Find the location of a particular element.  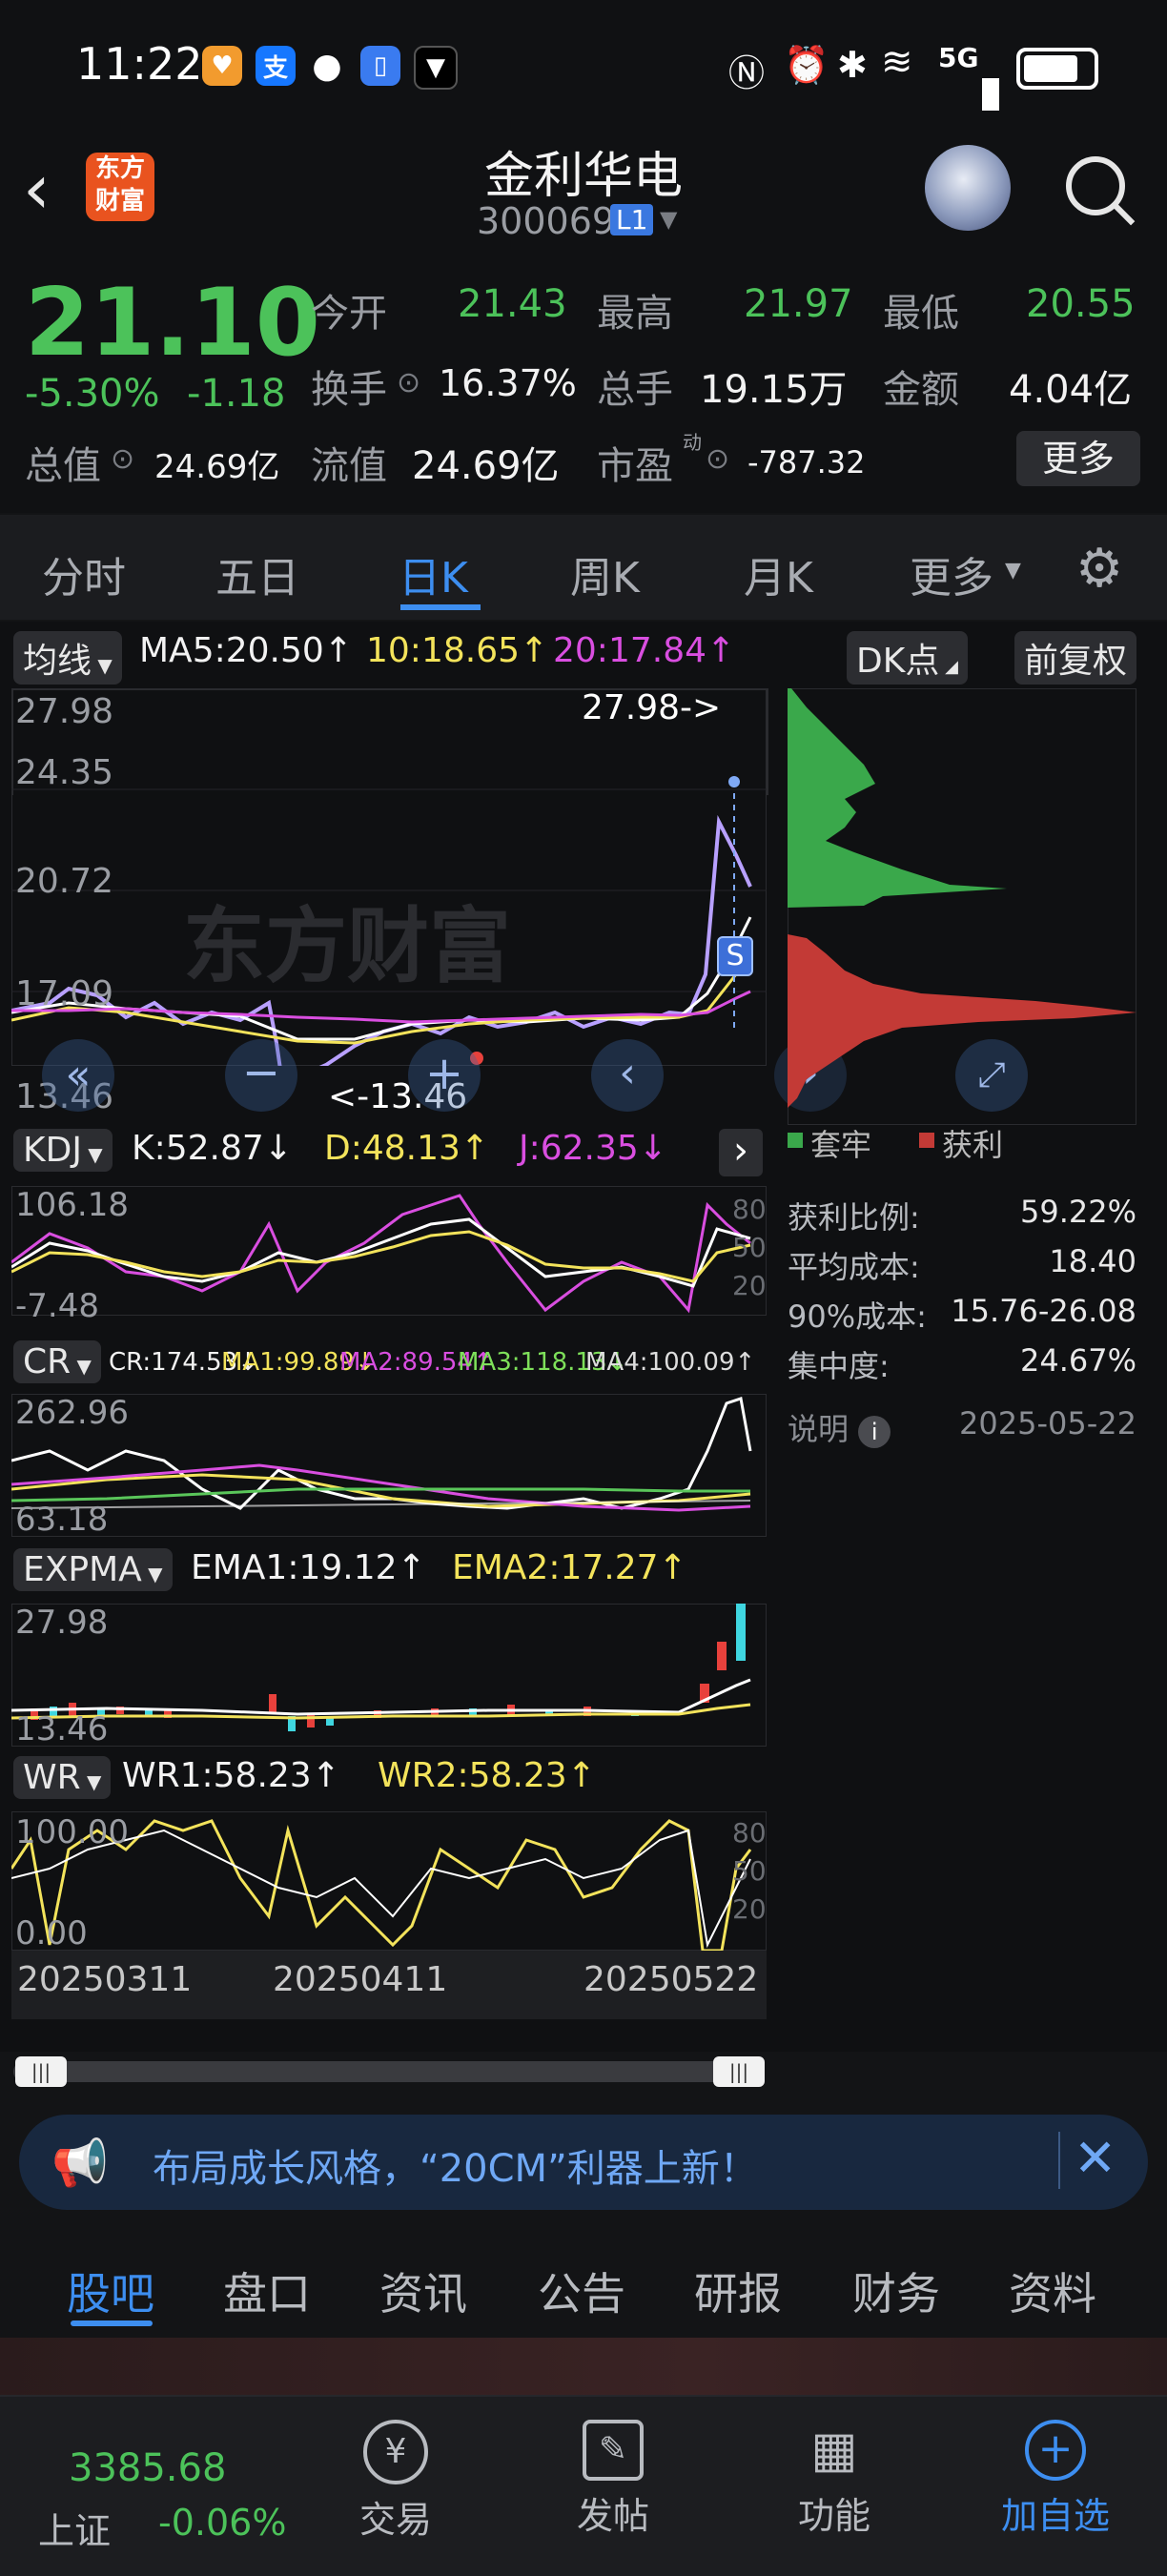

turnover-label: 换手 is located at coordinates (349, 390).